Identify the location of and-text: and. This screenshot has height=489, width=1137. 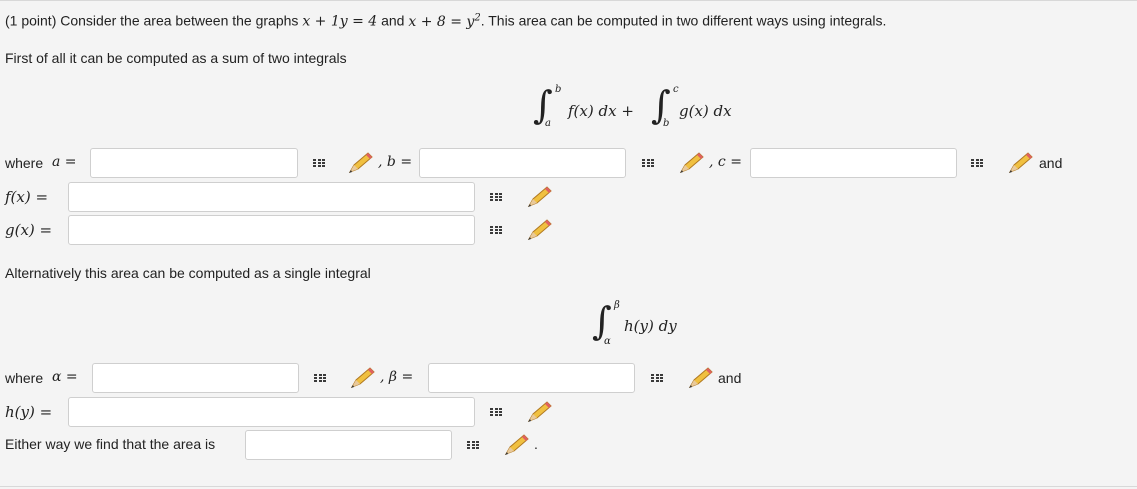
(393, 20).